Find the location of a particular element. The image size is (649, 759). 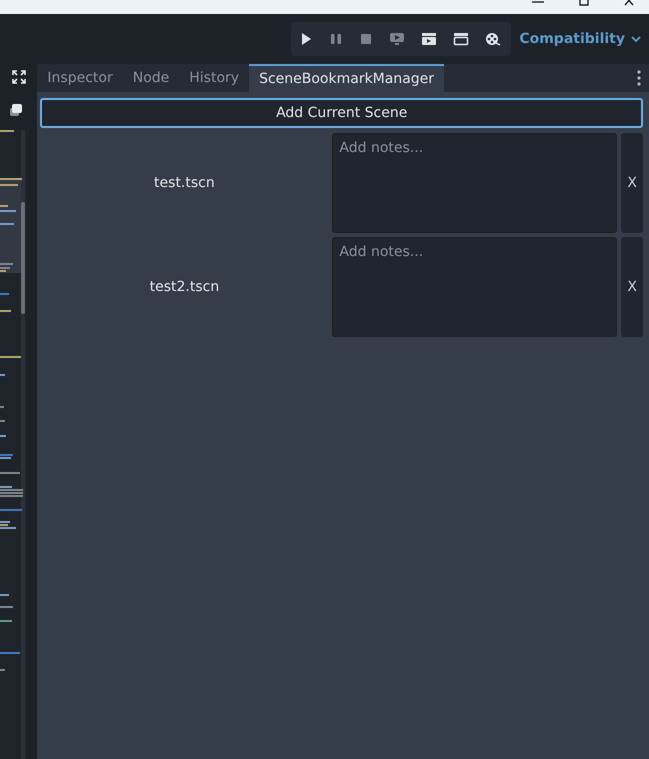

maximize-icon is located at coordinates (584, 3).